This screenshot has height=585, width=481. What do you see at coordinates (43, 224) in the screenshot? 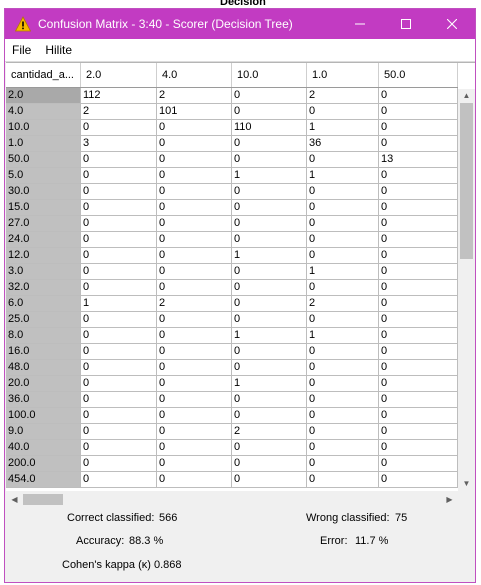
I see `row-header: 27.0` at bounding box center [43, 224].